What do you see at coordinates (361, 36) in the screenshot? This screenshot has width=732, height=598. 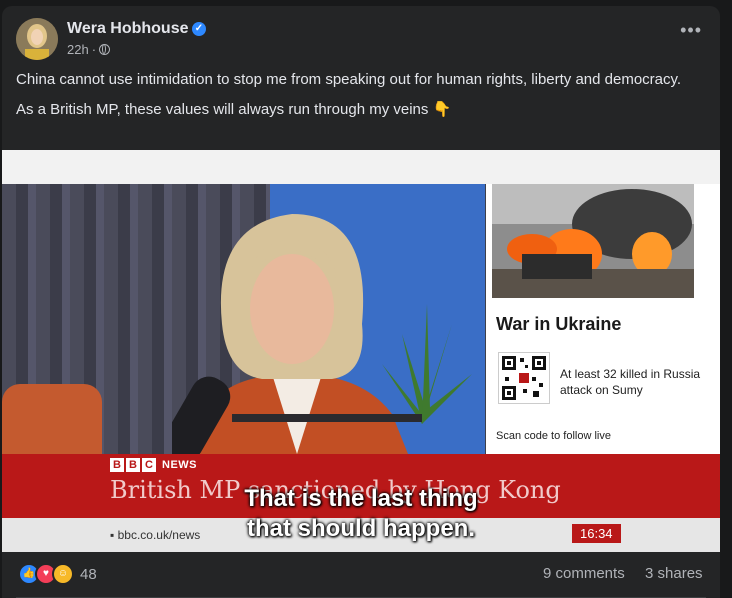 I see `post-header: Wera Hobhouse ✓ 22h · •••` at bounding box center [361, 36].